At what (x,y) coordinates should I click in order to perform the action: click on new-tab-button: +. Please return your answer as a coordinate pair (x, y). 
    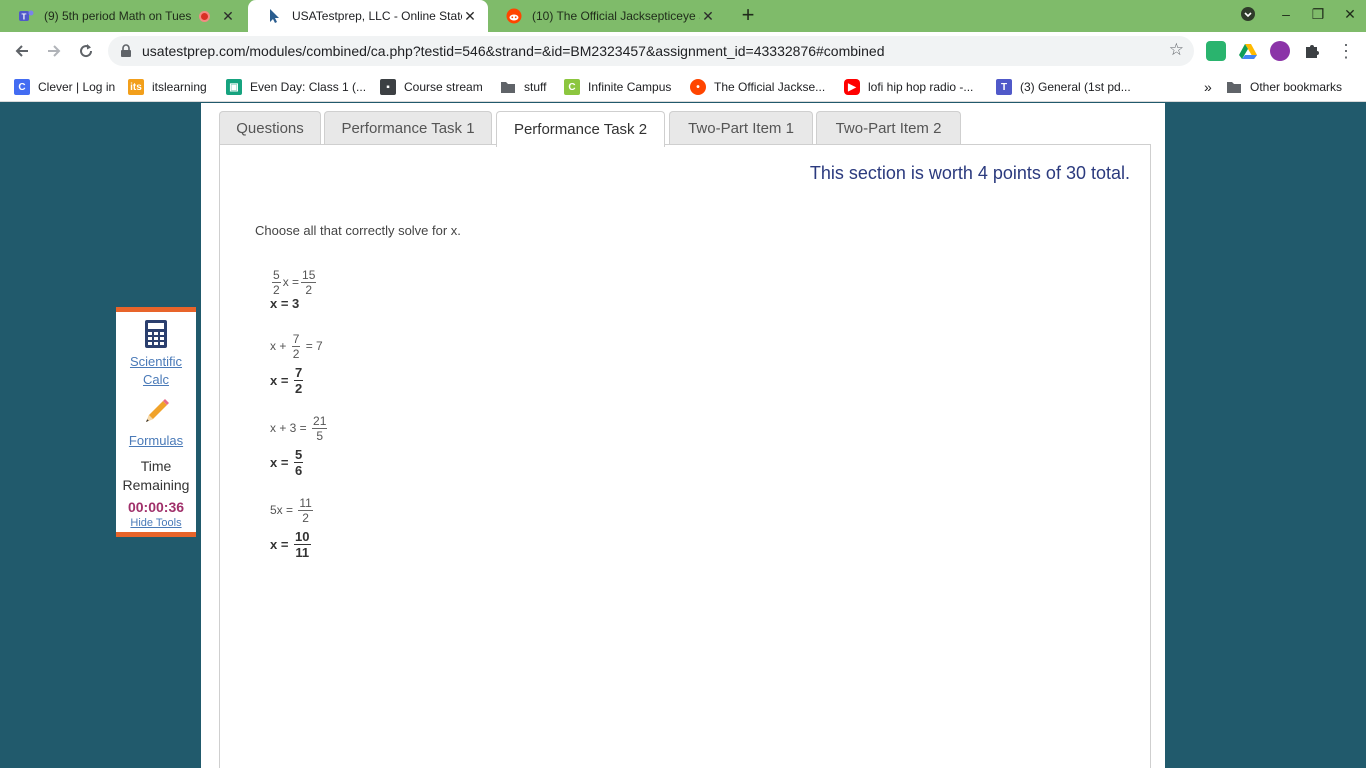
    Looking at the image, I should click on (748, 16).